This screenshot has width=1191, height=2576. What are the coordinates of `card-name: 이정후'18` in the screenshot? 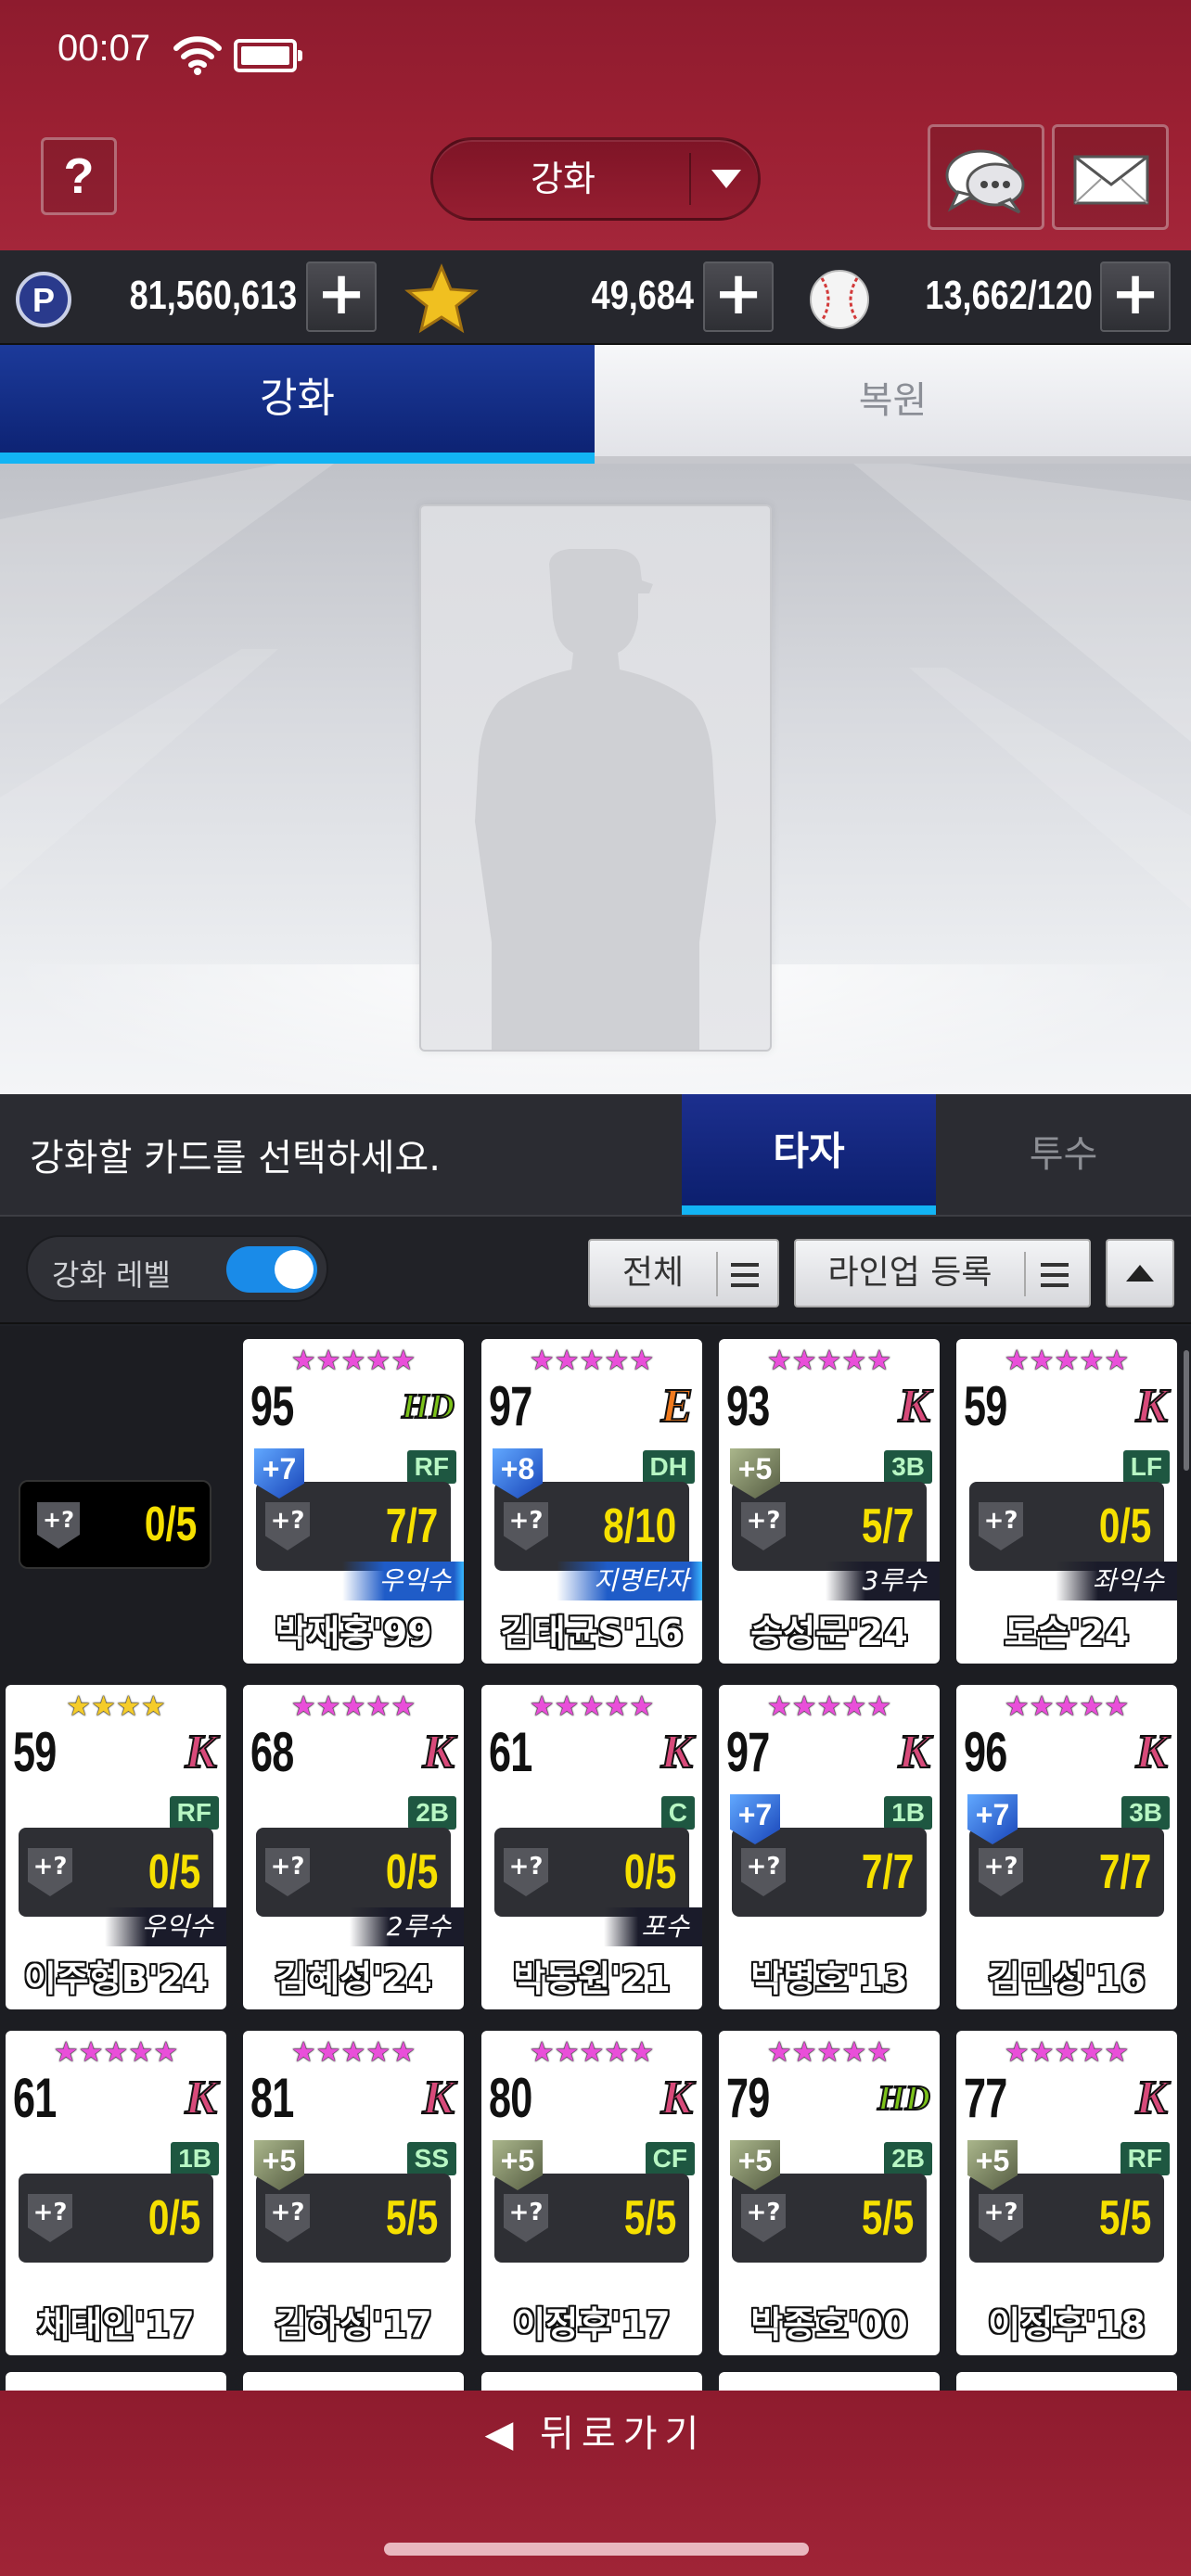 It's located at (1067, 2325).